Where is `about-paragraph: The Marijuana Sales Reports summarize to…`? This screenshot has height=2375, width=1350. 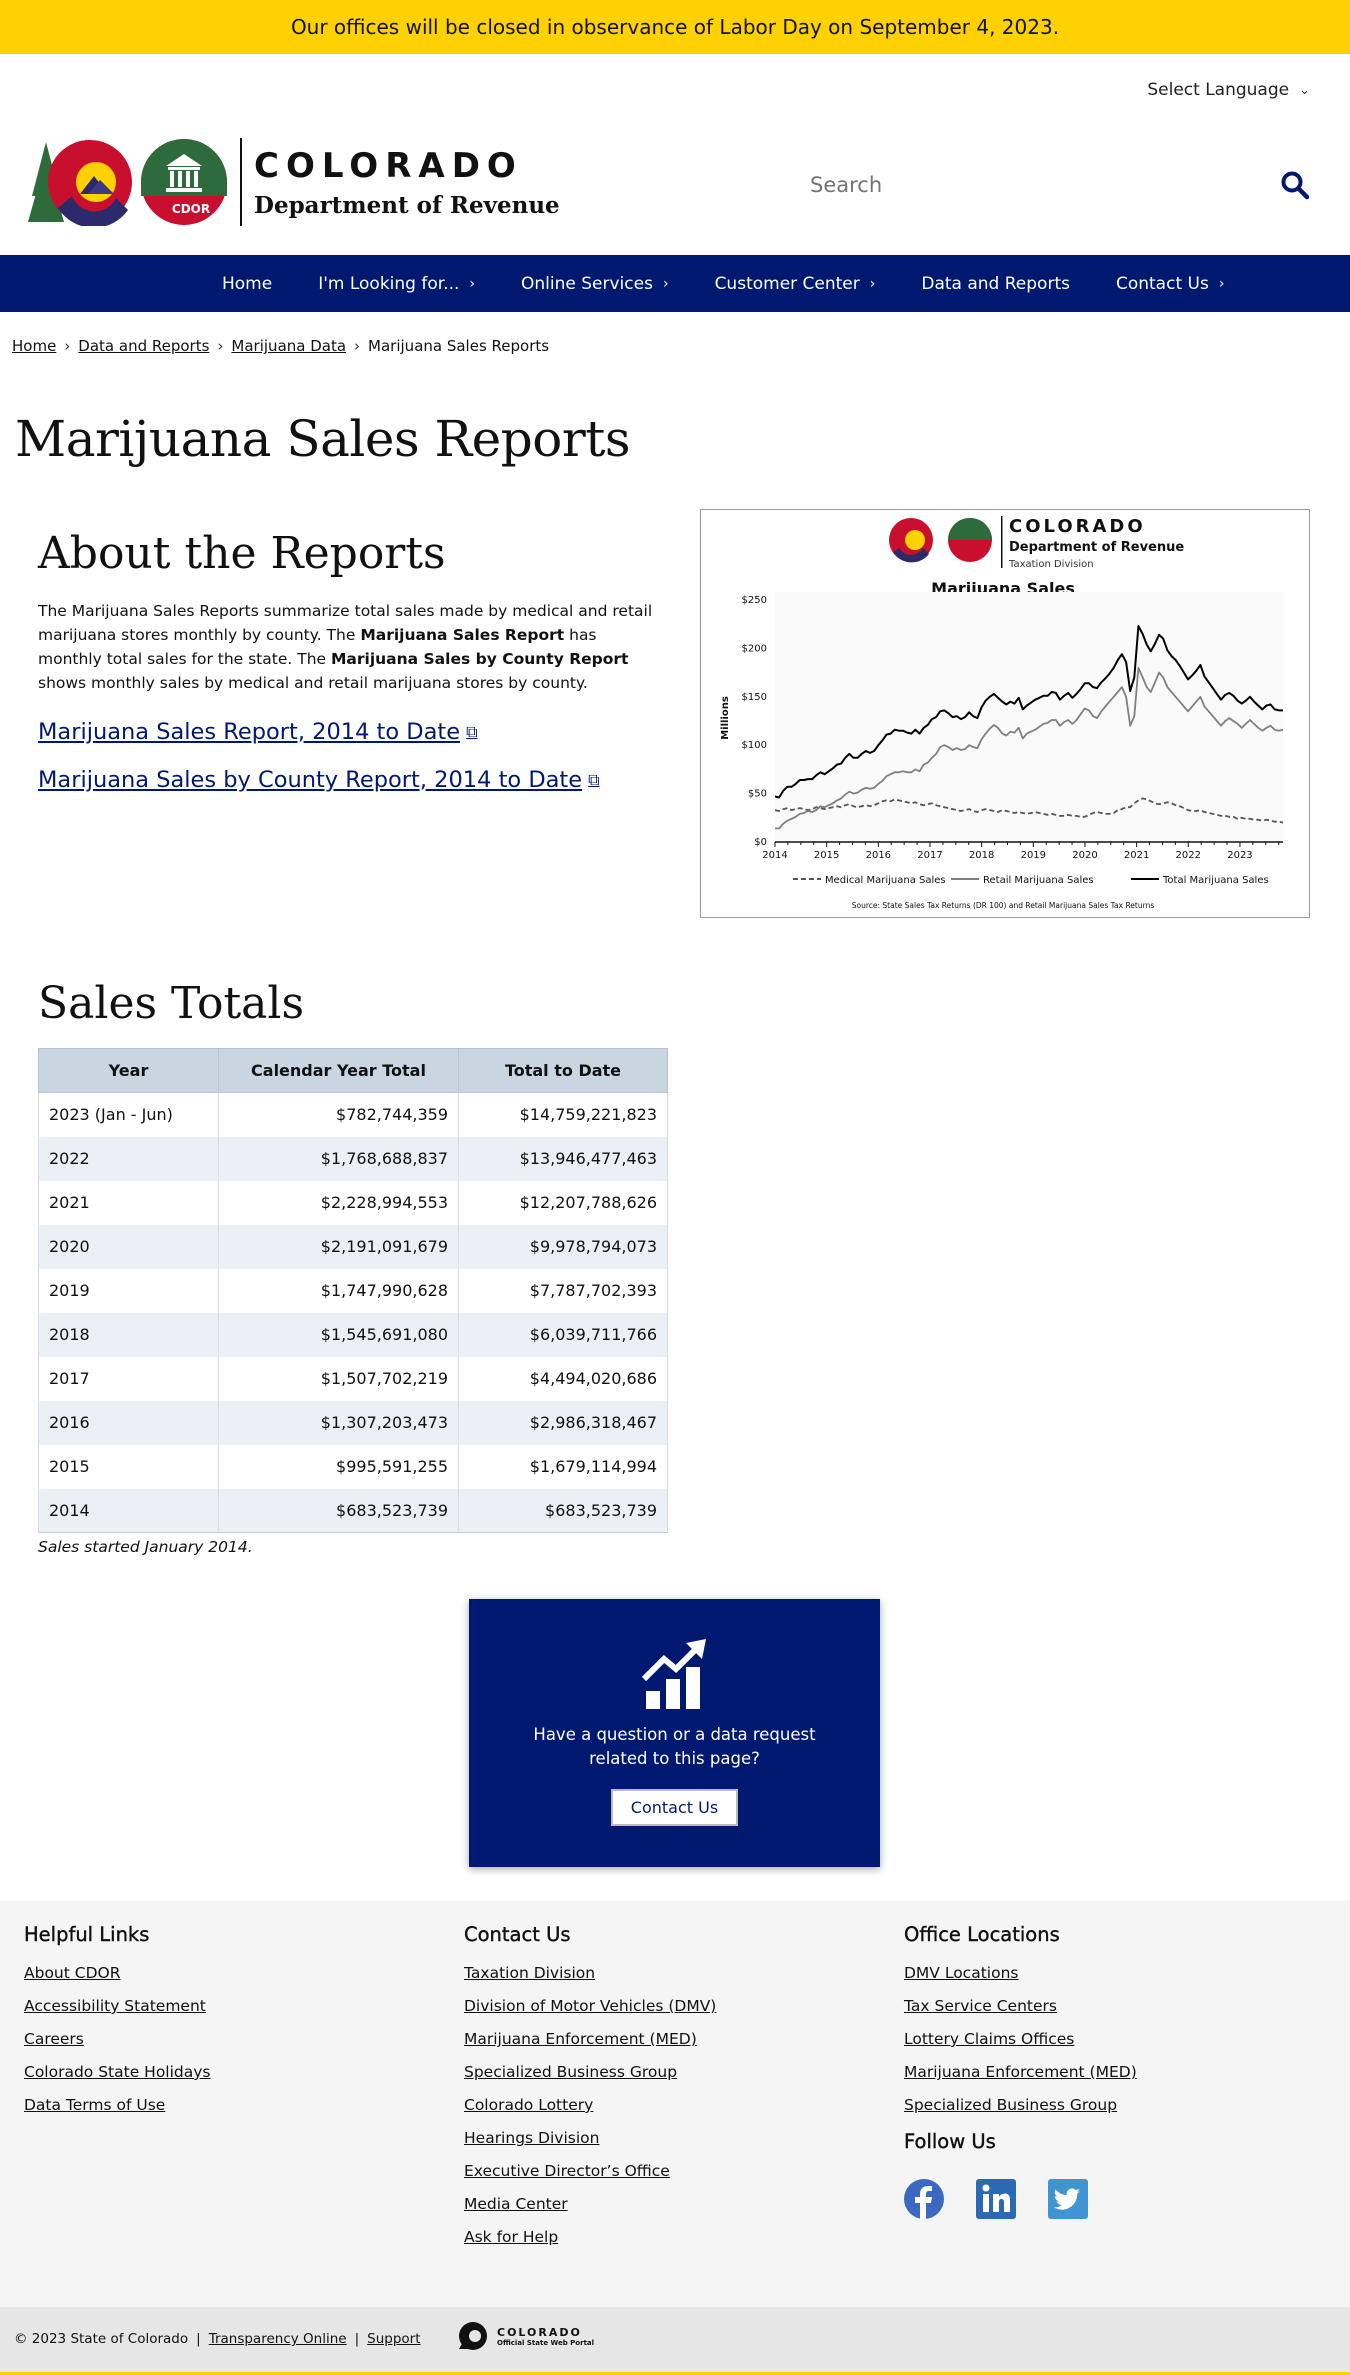
about-paragraph: The Marijuana Sales Reports summarize to… is located at coordinates (348, 647).